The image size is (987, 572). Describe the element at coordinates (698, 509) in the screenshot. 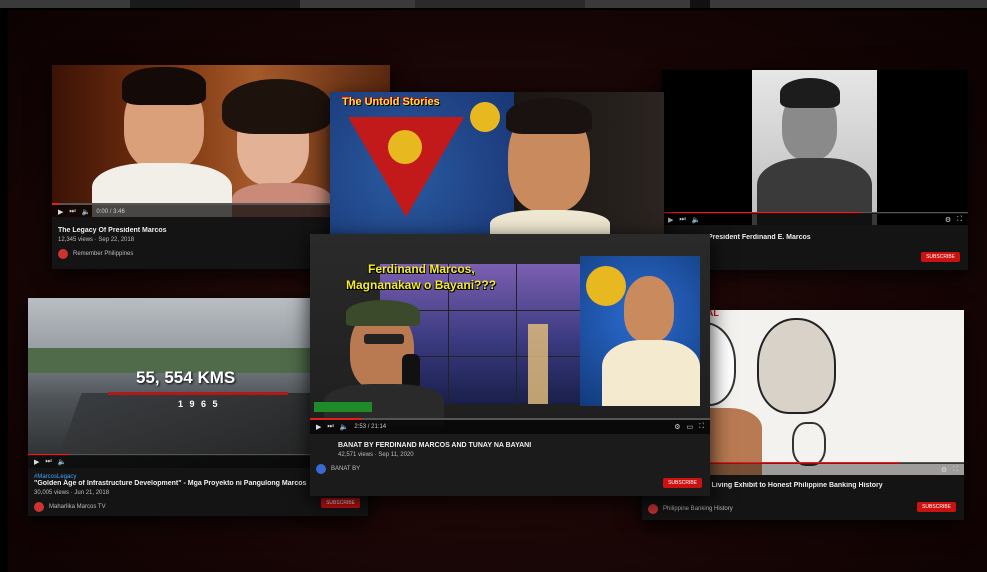

I see `channel-name: Philippine Banking History` at that location.